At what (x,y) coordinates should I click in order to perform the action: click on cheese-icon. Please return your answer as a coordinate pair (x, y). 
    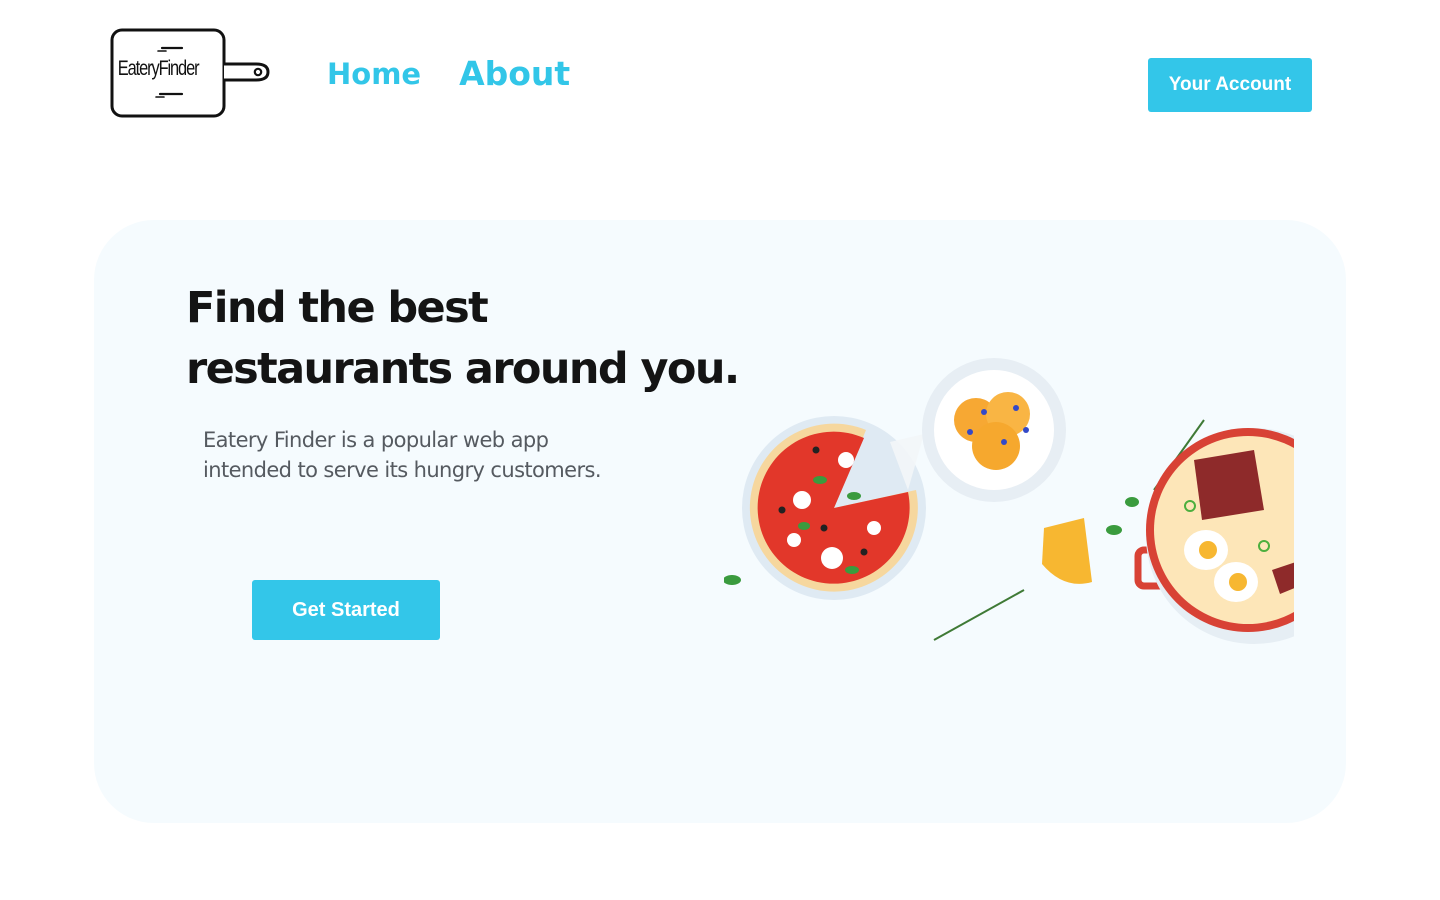
    Looking at the image, I should click on (1067, 551).